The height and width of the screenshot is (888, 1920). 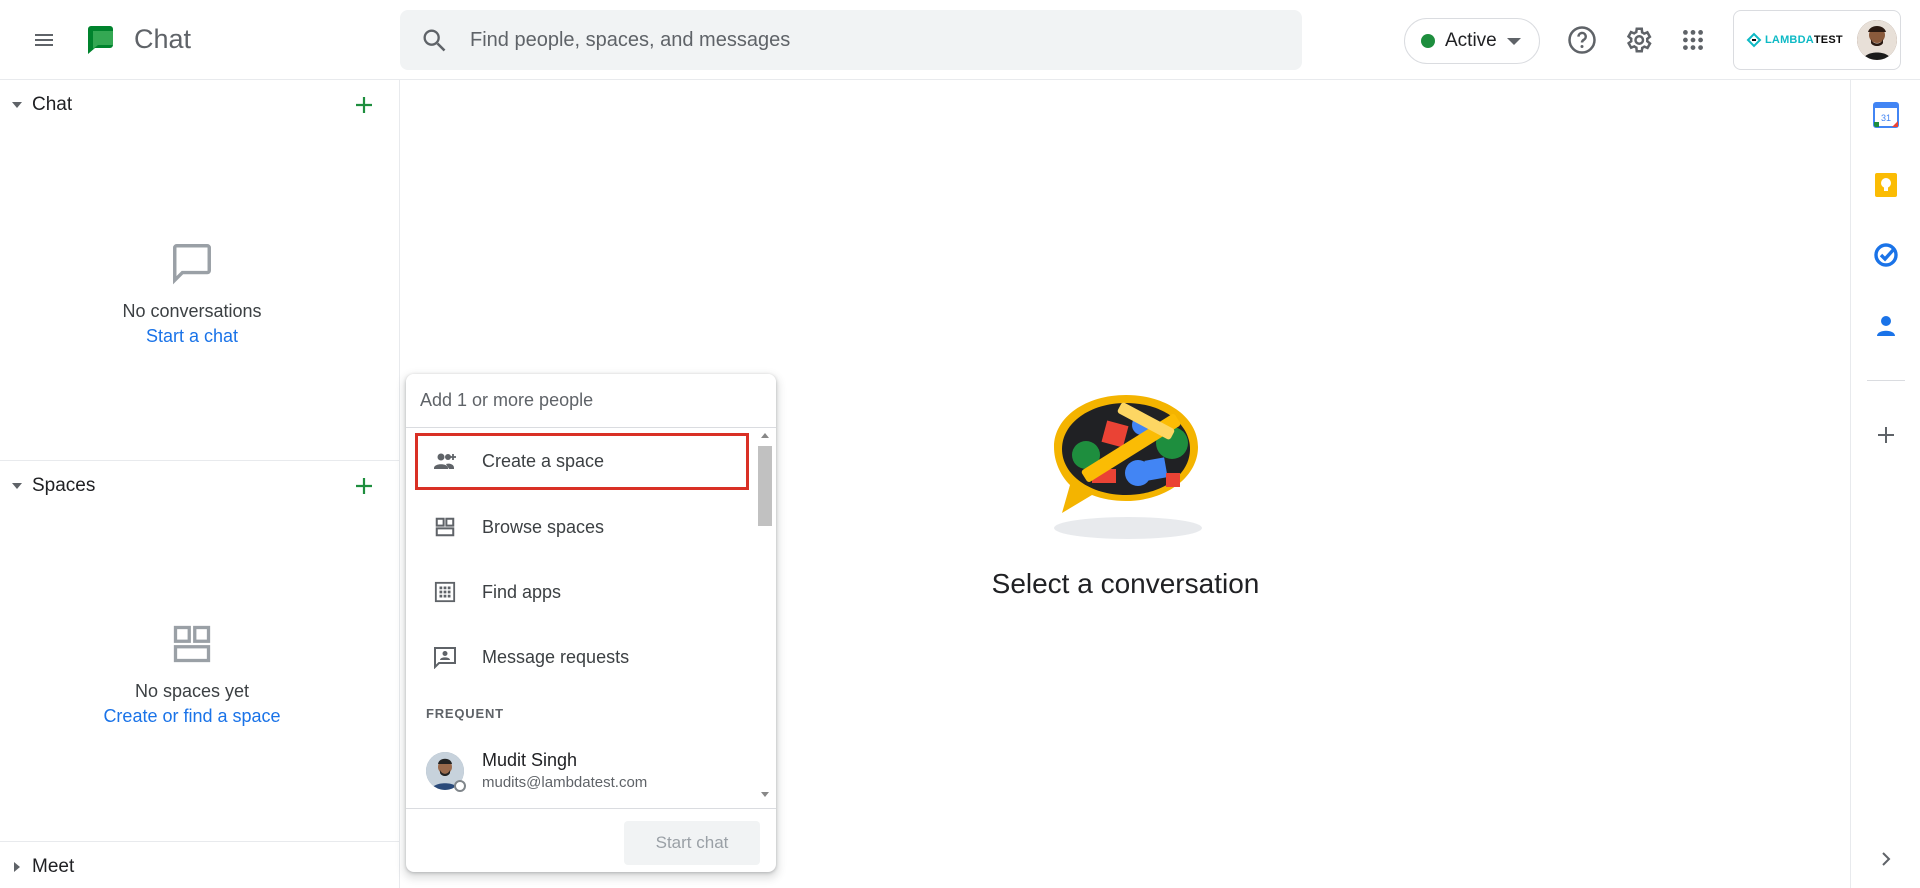 I want to click on no-conversations-text: No conversations, so click(x=192, y=311).